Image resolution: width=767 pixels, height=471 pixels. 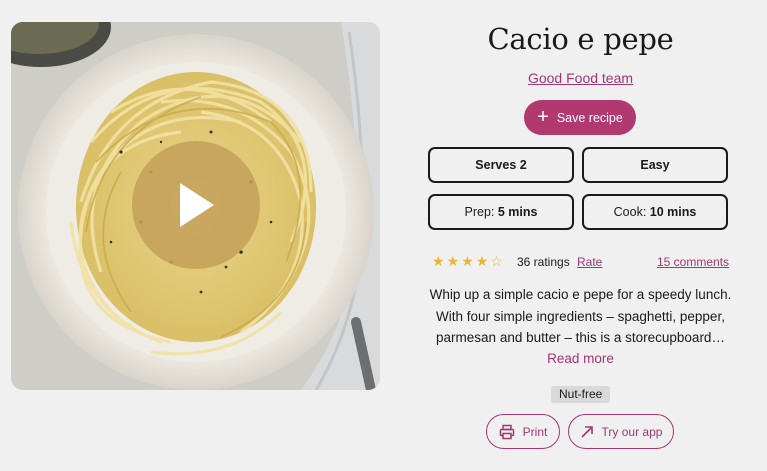 I want to click on serves-box: Serves 2, so click(x=501, y=165).